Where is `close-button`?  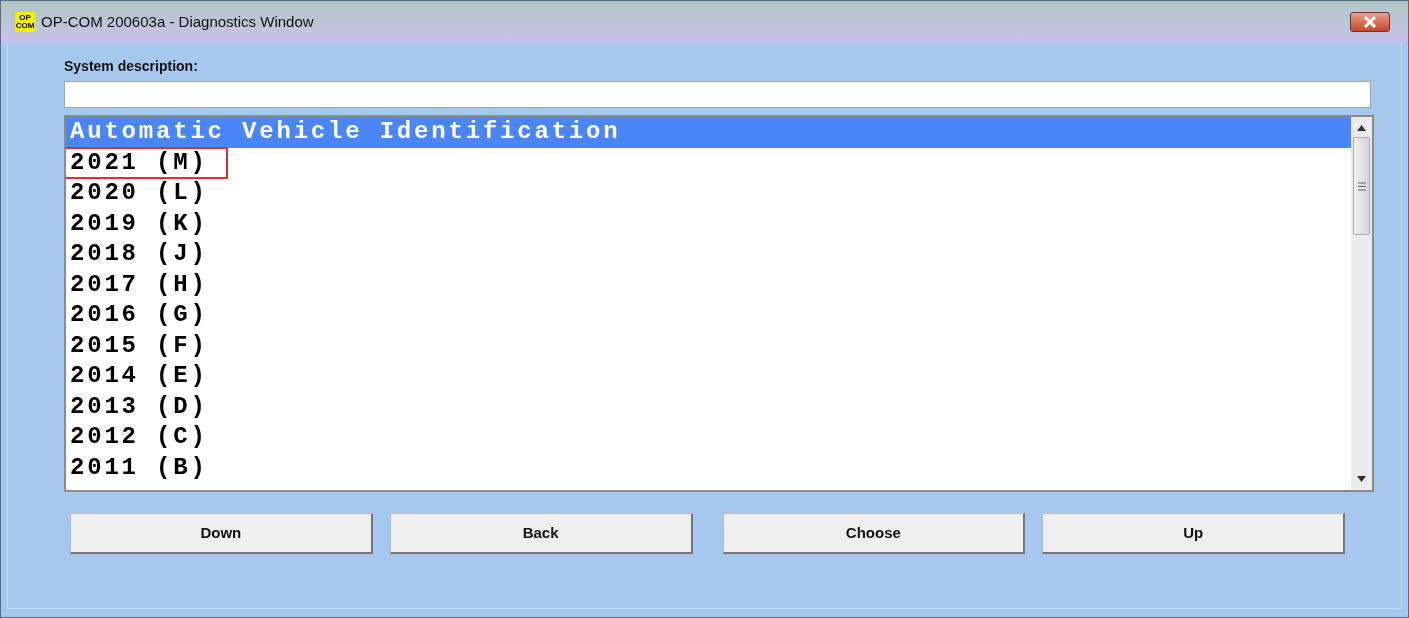
close-button is located at coordinates (1370, 22).